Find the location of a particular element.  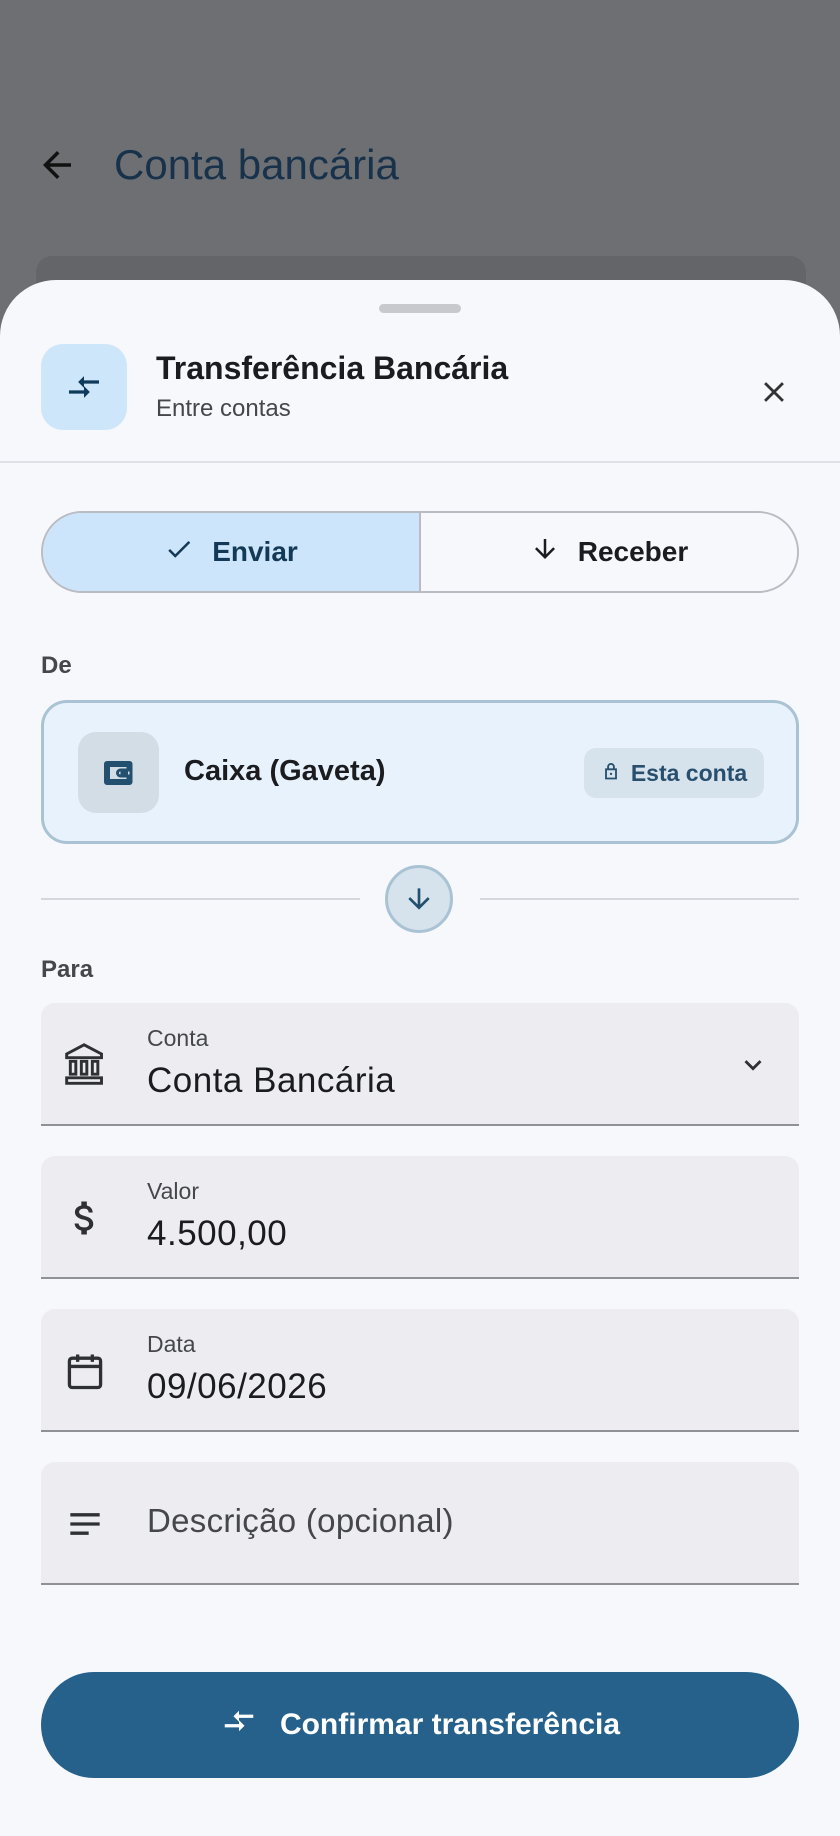

confirm-transfer-button: Confirmar transferência is located at coordinates (420, 1725).